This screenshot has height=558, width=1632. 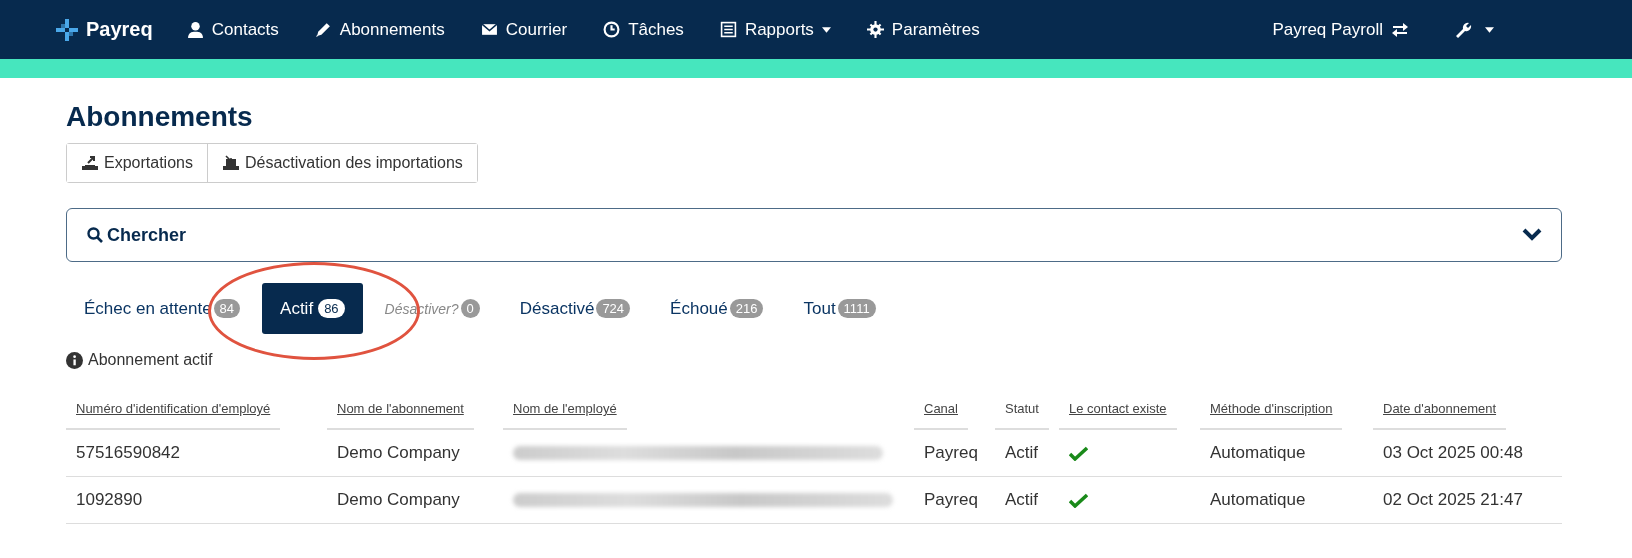 I want to click on nav-link: Rapports, so click(x=775, y=29).